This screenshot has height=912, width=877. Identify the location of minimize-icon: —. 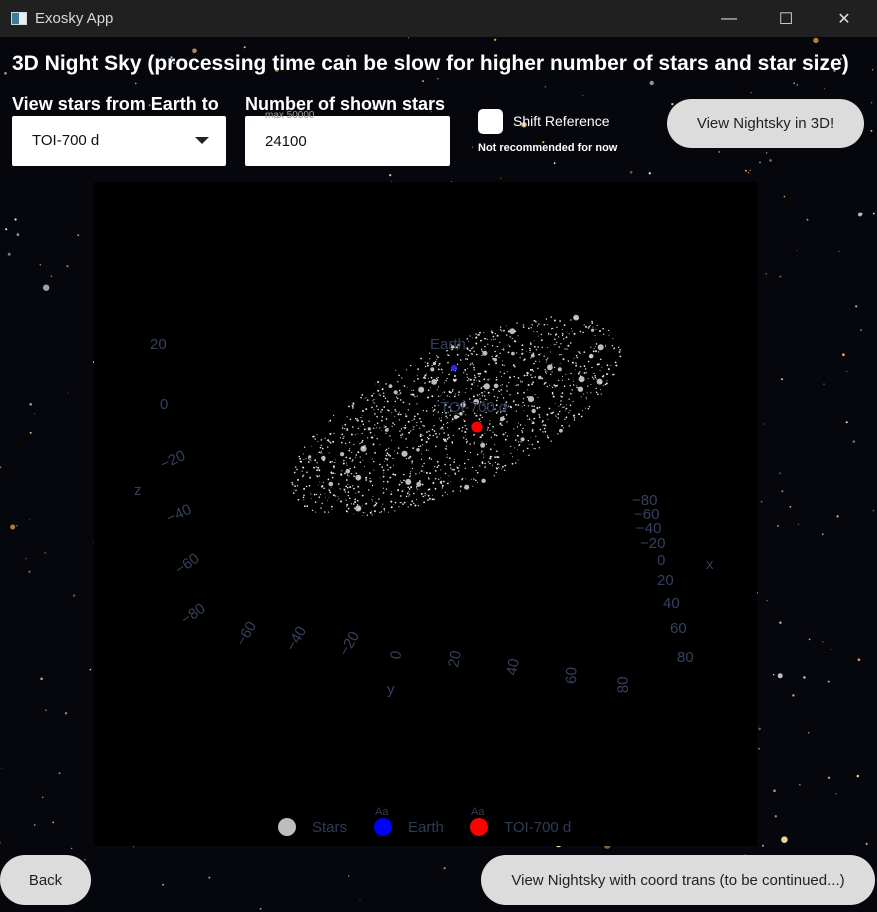
(729, 18).